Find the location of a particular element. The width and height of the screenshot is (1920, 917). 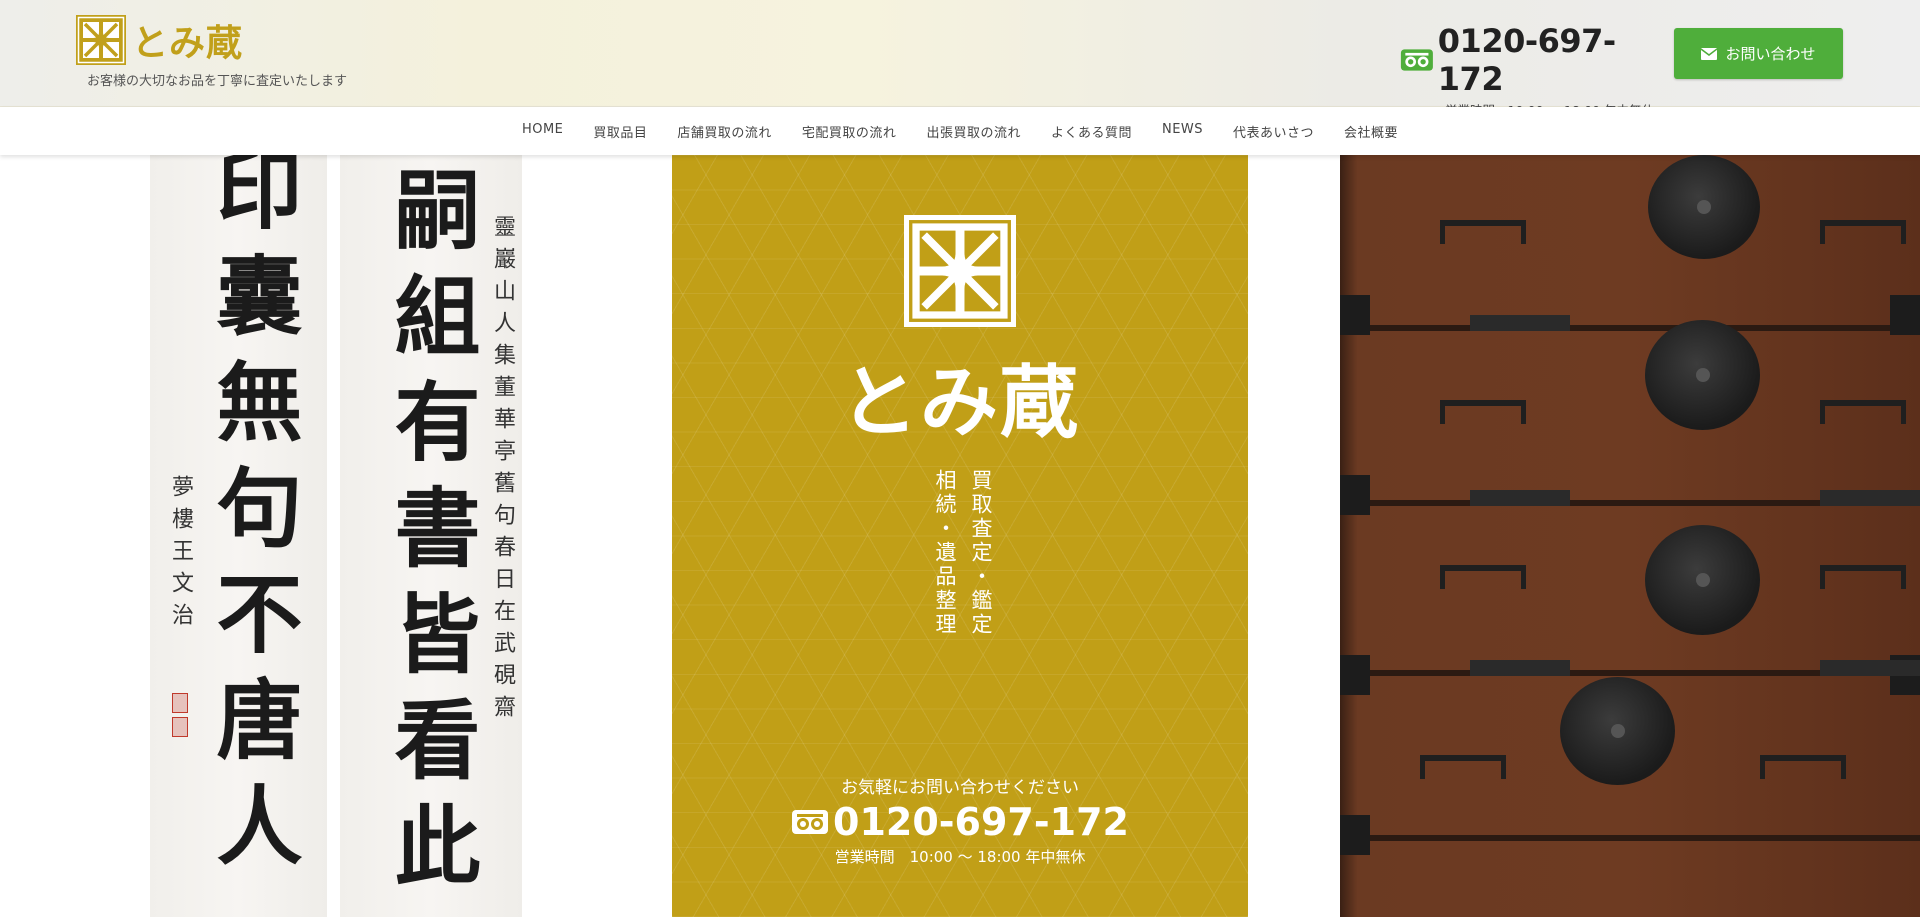

nav-item-greeting: 代表あいさつ is located at coordinates (1273, 131).